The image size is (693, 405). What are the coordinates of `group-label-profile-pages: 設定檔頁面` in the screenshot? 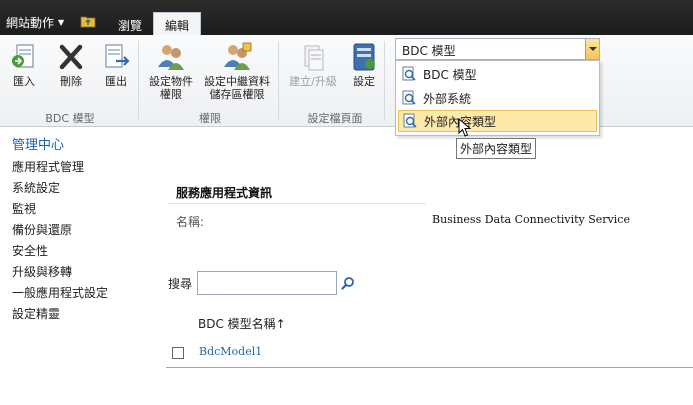 It's located at (335, 118).